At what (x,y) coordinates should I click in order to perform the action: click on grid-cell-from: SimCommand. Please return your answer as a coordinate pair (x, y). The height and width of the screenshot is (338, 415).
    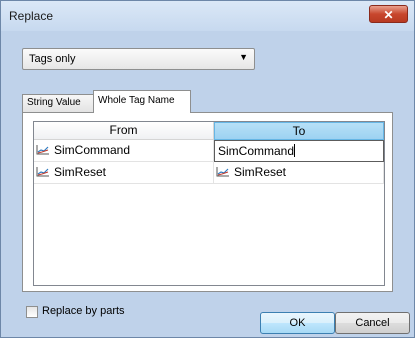
    Looking at the image, I should click on (124, 151).